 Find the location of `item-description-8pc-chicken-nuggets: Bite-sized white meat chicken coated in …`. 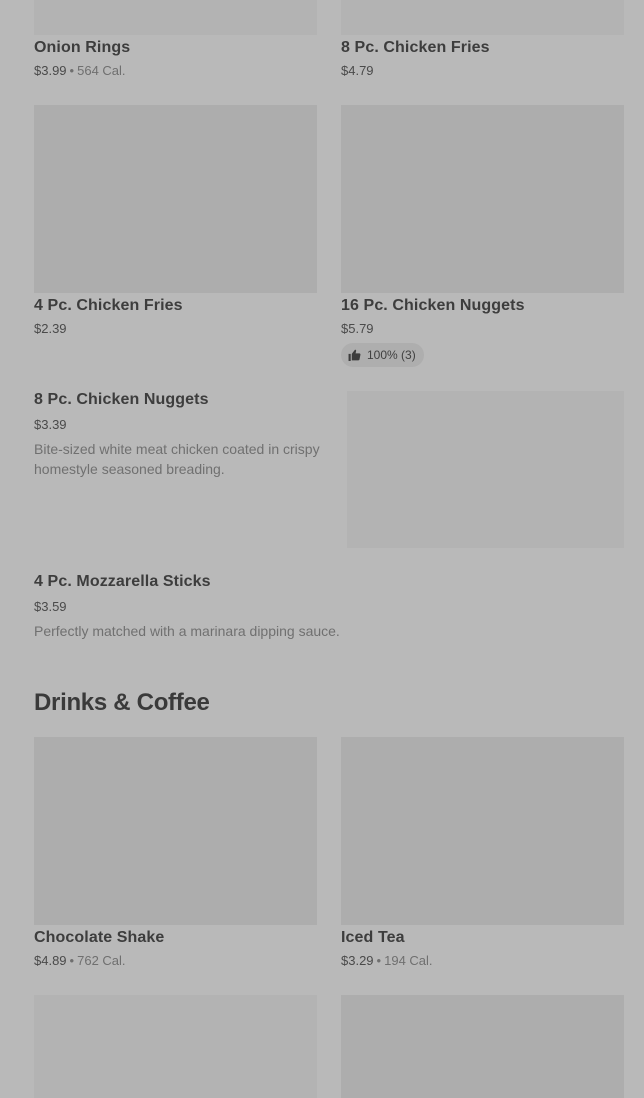

item-description-8pc-chicken-nuggets: Bite-sized white meat chicken coated in … is located at coordinates (177, 459).